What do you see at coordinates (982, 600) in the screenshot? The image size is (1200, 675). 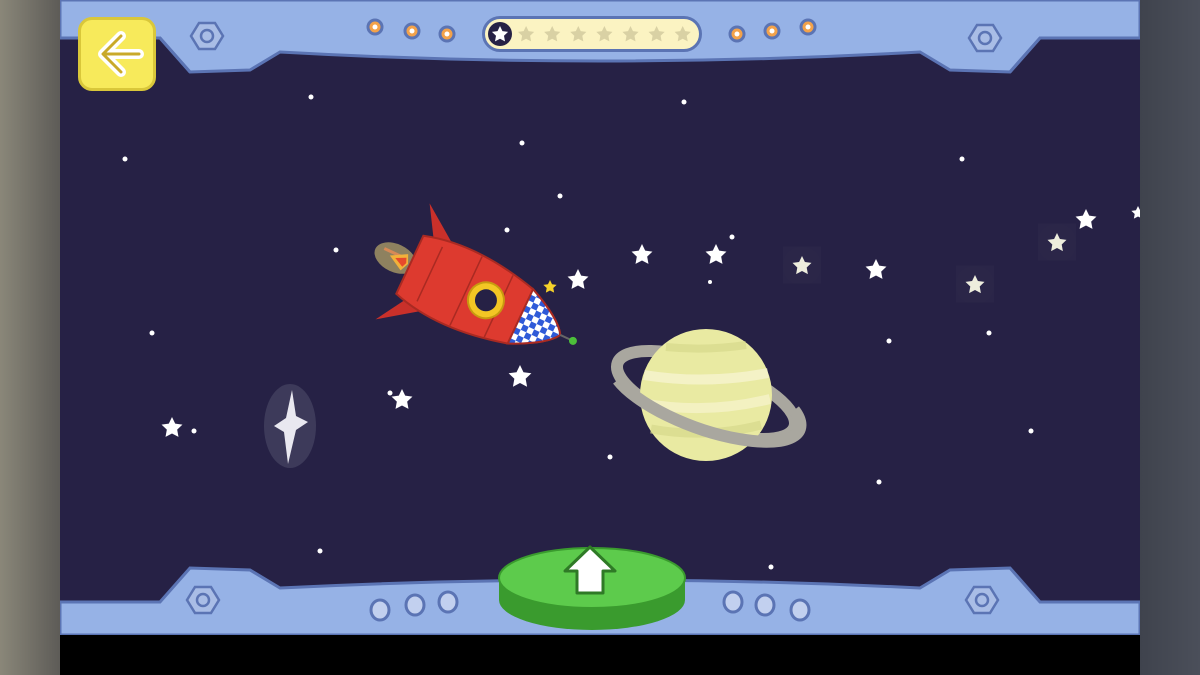 I see `hex-bolt-bottom-right-icon` at bounding box center [982, 600].